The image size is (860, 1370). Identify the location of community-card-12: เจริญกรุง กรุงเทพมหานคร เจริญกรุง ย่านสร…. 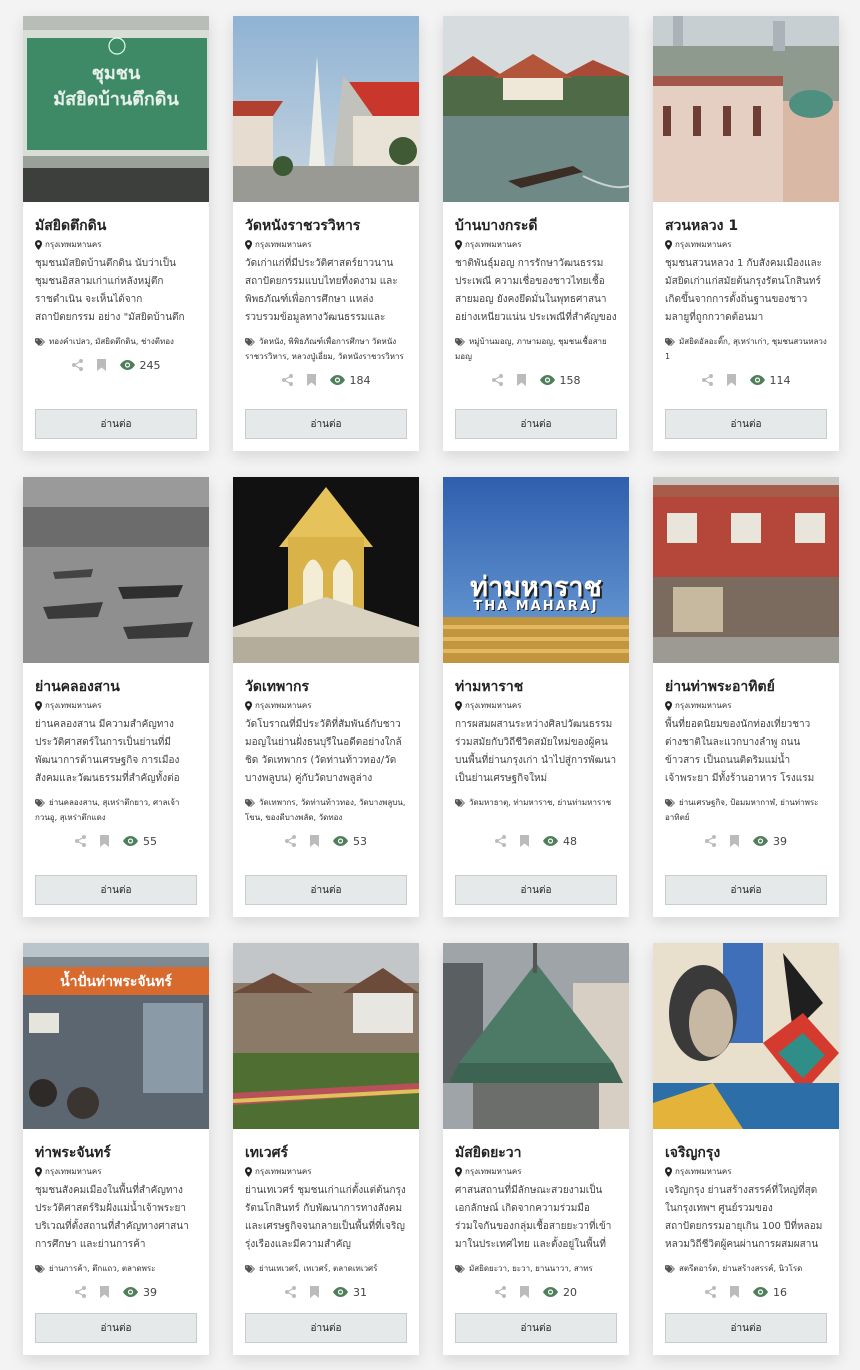
(746, 1149).